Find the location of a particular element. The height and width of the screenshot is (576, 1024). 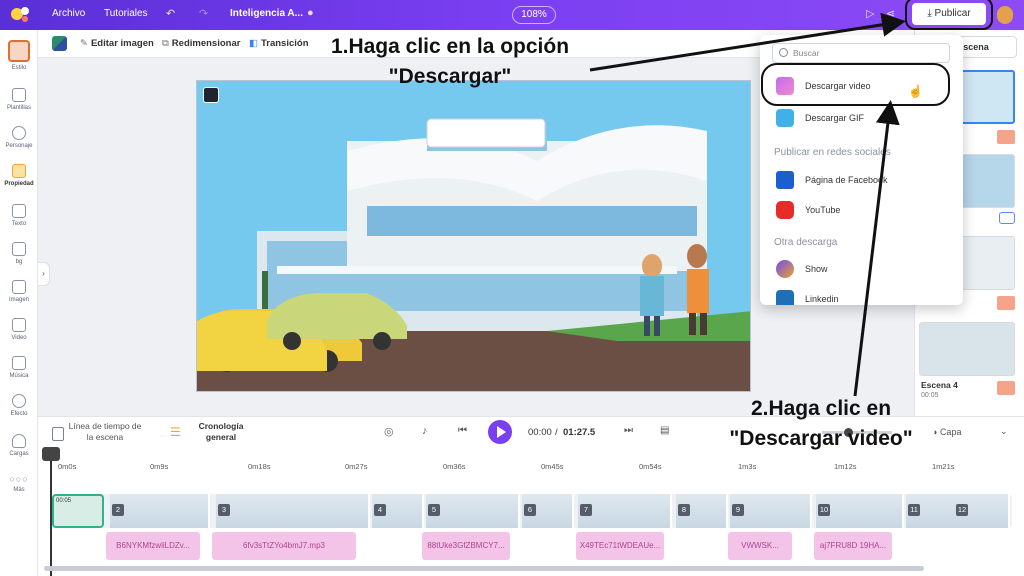

audio-clip: 6fv3sTtZYo4bmJ7.mp3 is located at coordinates (284, 546).